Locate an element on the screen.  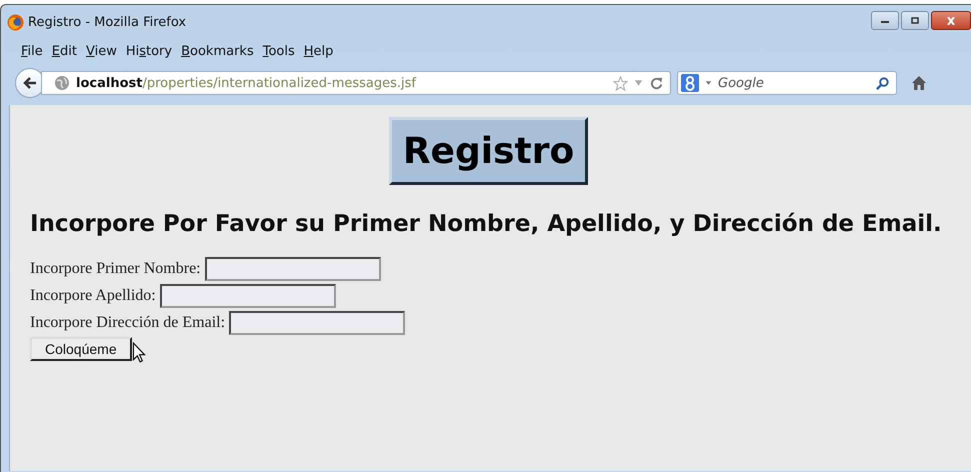
globe-icon is located at coordinates (62, 83).